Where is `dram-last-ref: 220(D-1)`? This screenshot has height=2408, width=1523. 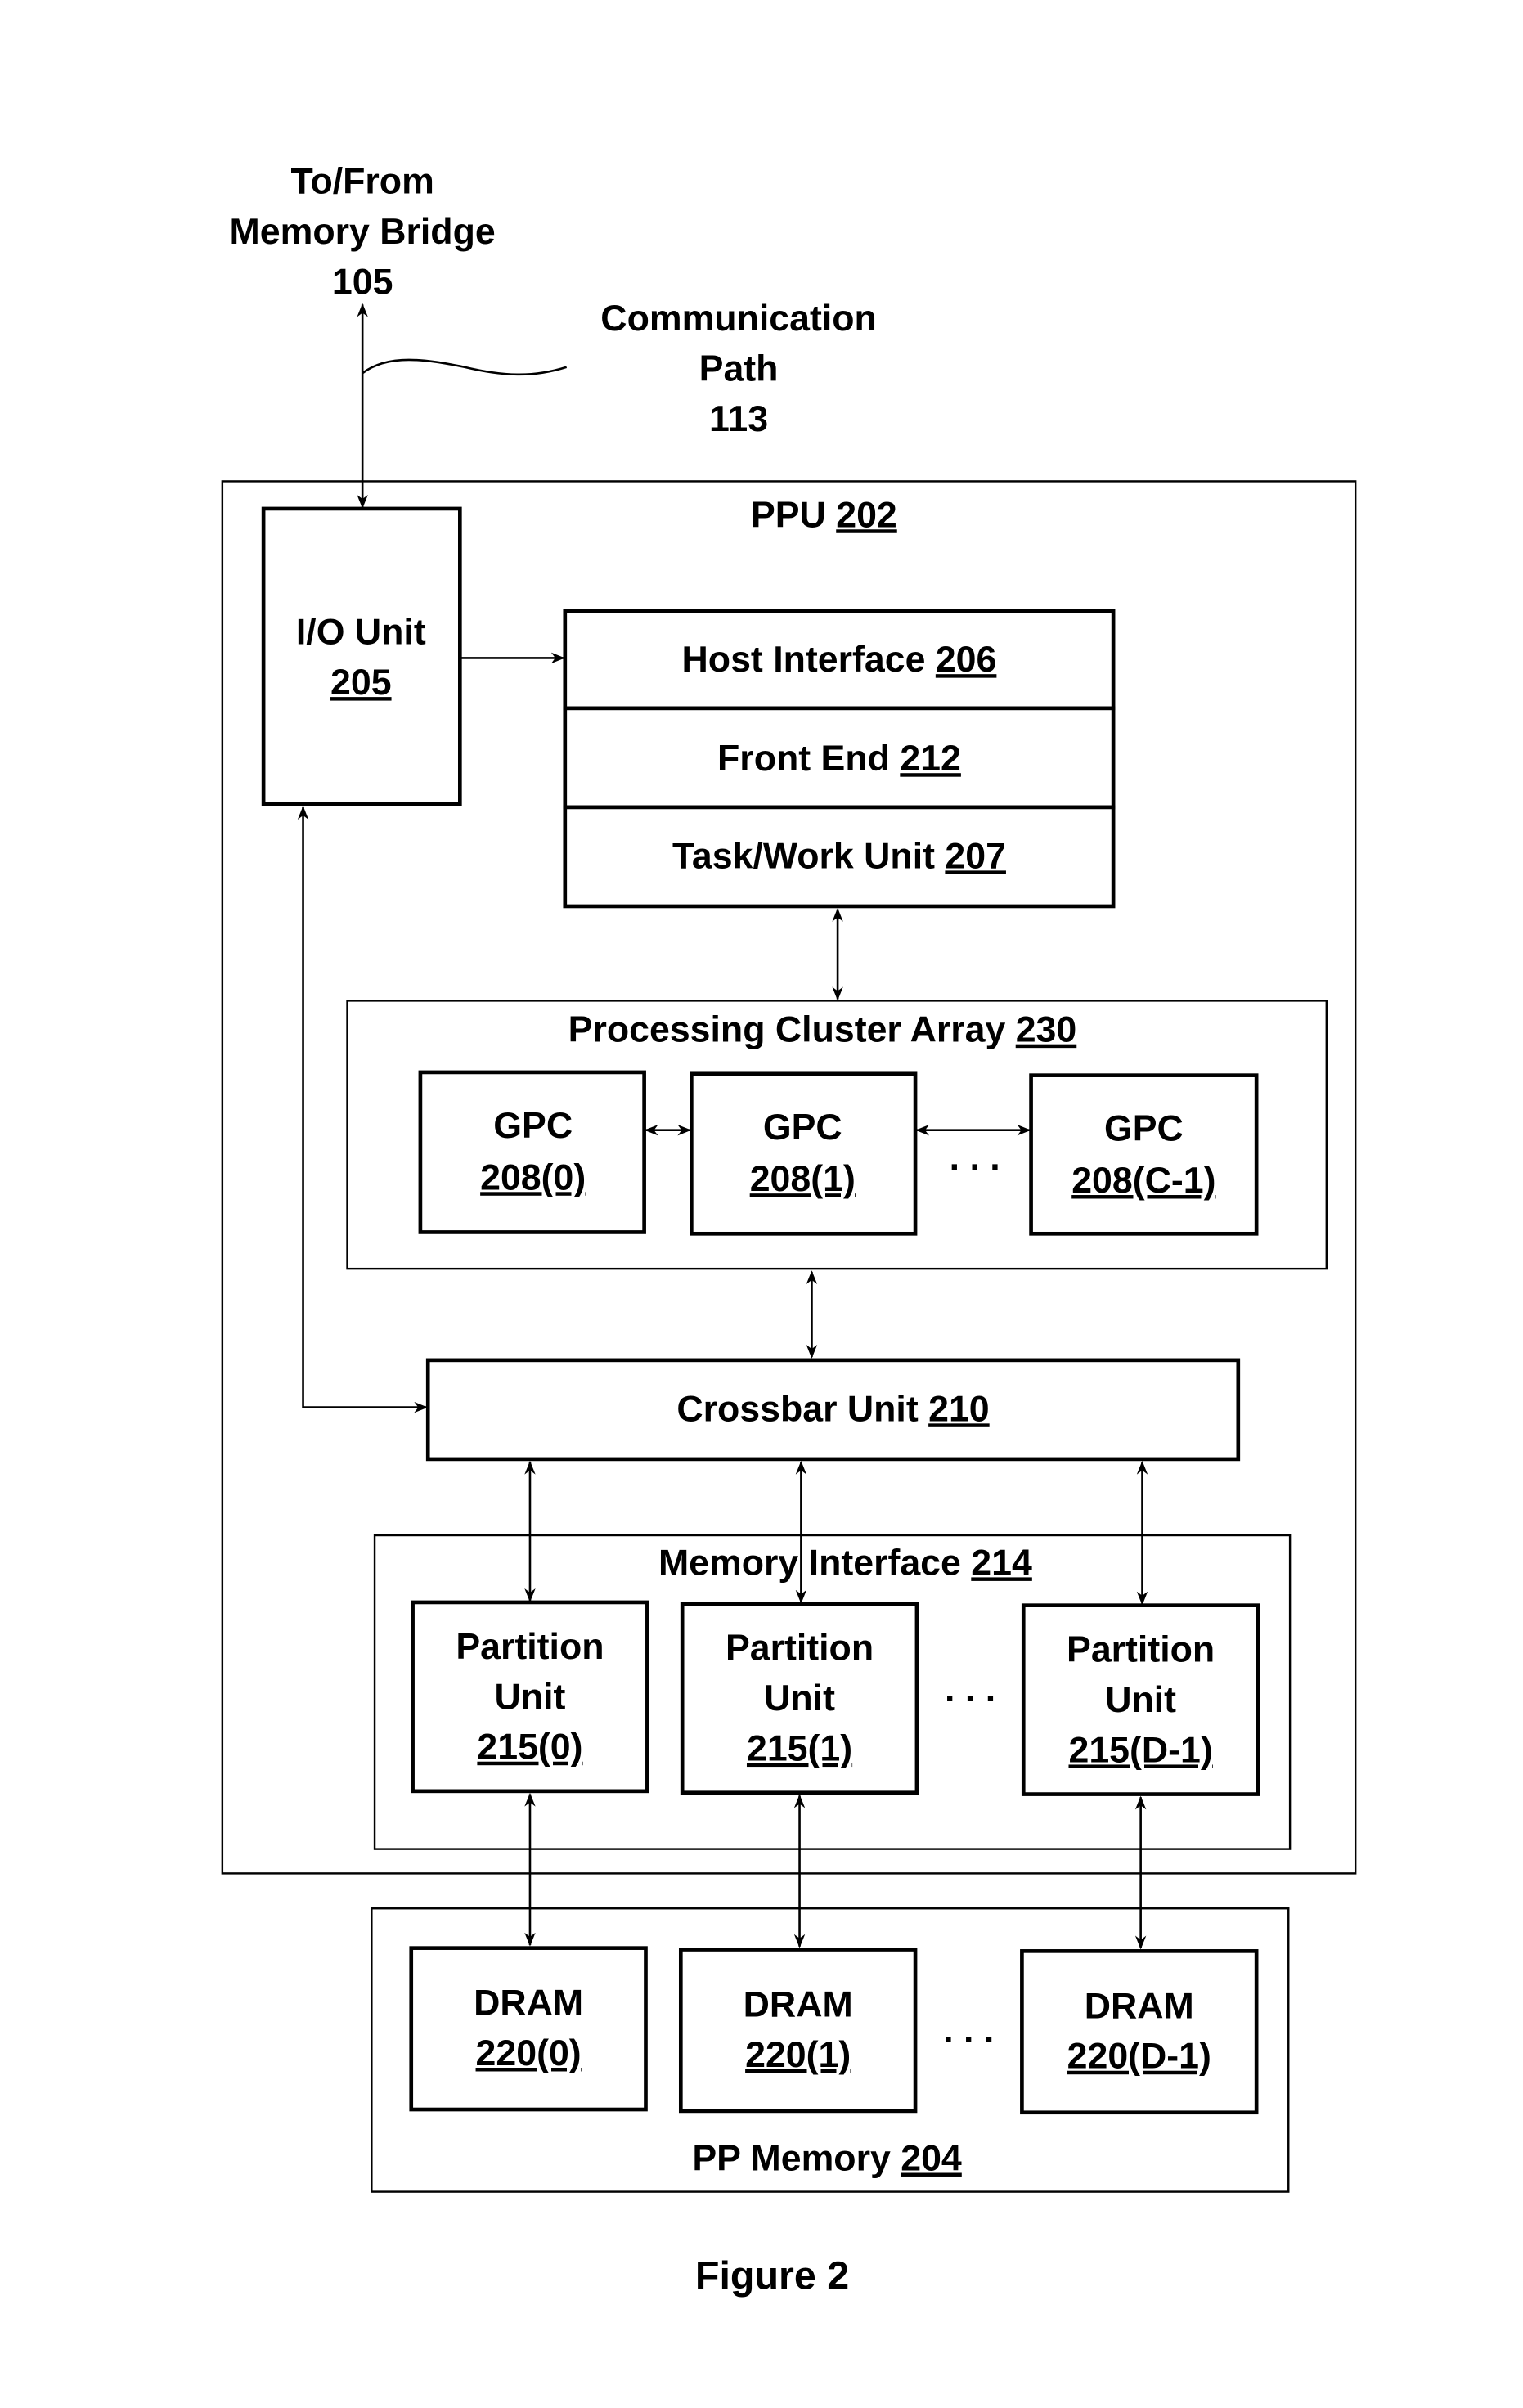 dram-last-ref: 220(D-1) is located at coordinates (1139, 2057).